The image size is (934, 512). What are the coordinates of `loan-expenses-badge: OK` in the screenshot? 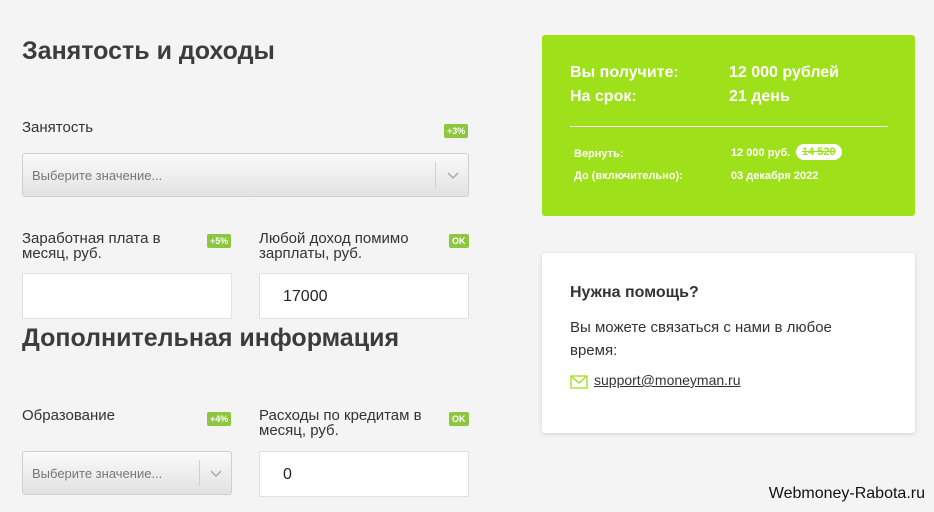 It's located at (459, 419).